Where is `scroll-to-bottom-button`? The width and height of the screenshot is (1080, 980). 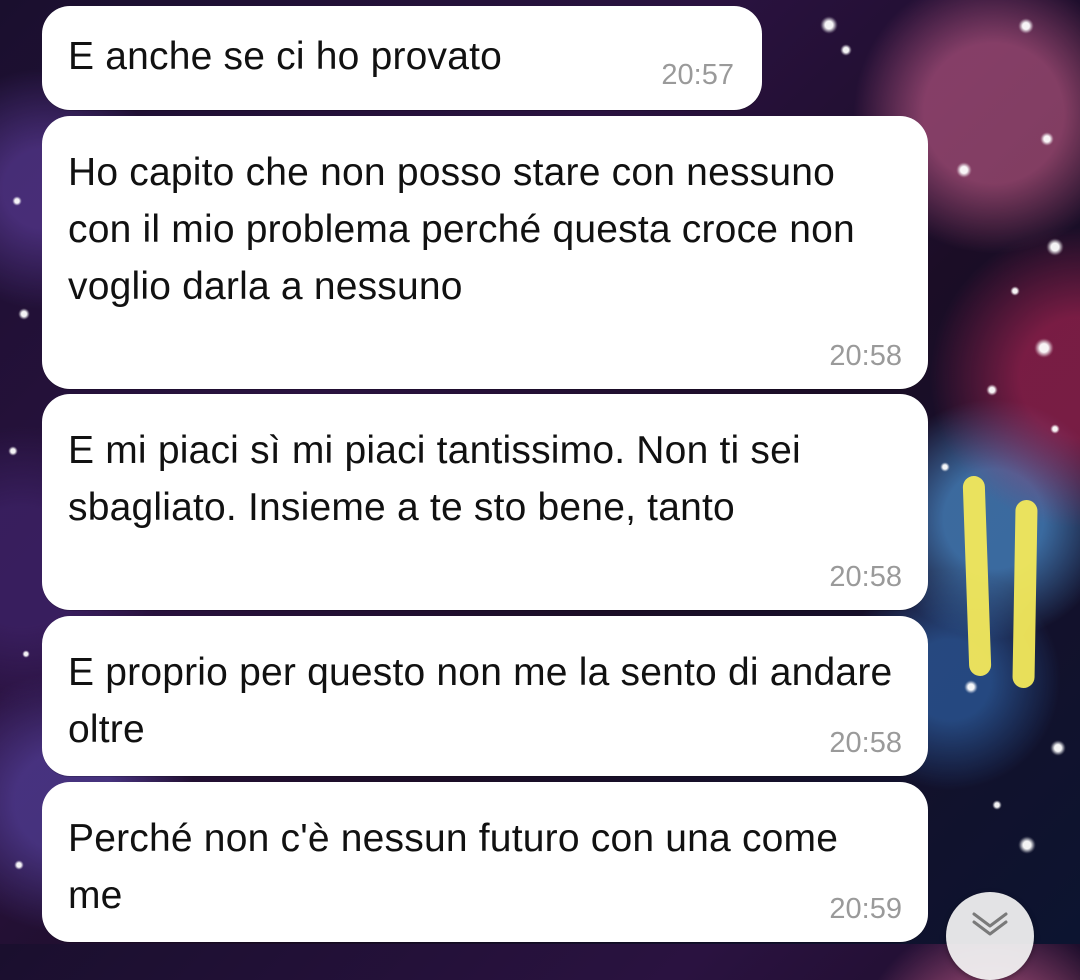 scroll-to-bottom-button is located at coordinates (990, 936).